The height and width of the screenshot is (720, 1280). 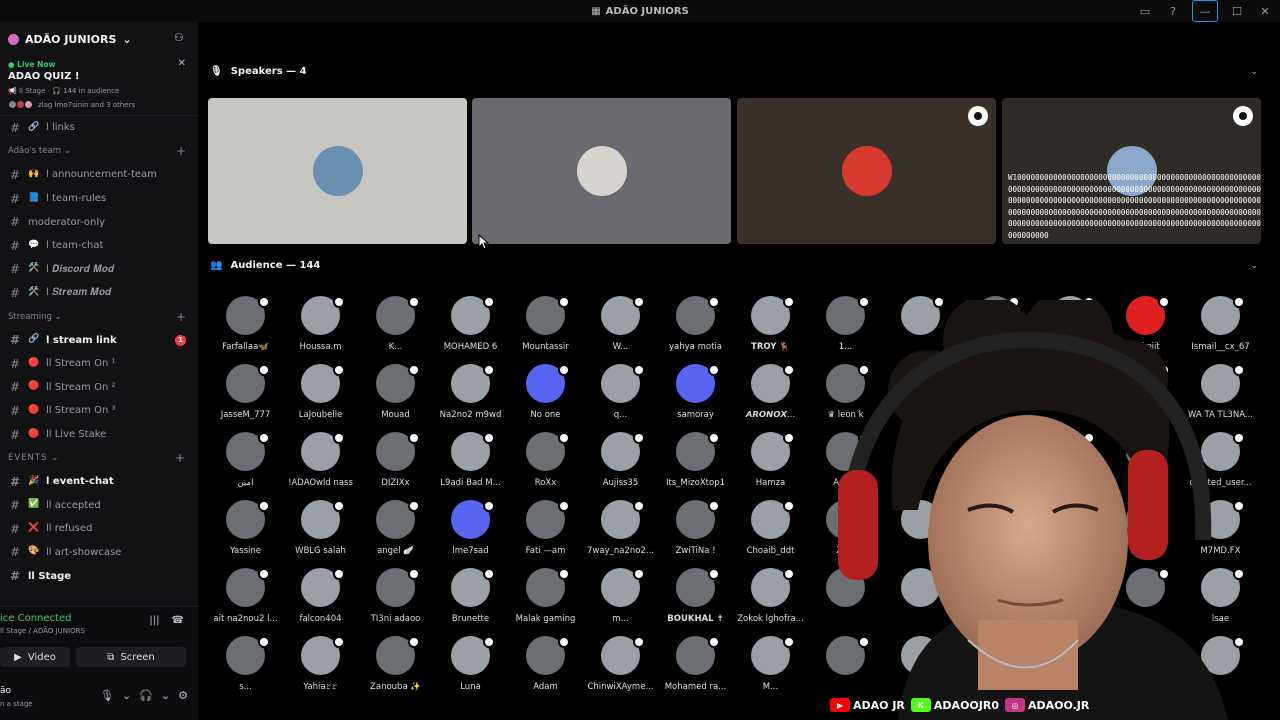 What do you see at coordinates (245, 466) in the screenshot?
I see `audience-member: امين` at bounding box center [245, 466].